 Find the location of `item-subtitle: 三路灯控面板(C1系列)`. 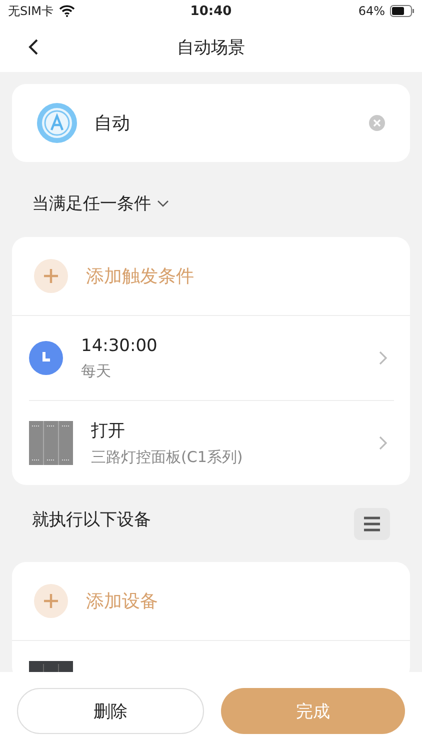

item-subtitle: 三路灯控面板(C1系列) is located at coordinates (167, 457).